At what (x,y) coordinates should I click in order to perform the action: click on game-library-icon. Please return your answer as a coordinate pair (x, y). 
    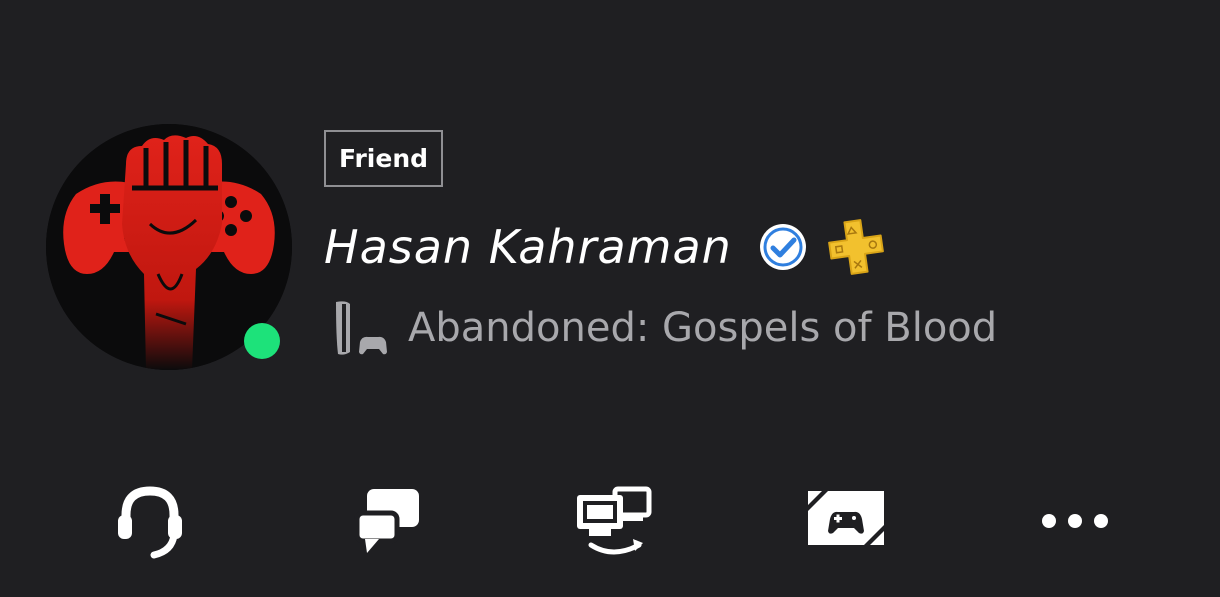
    Looking at the image, I should click on (846, 518).